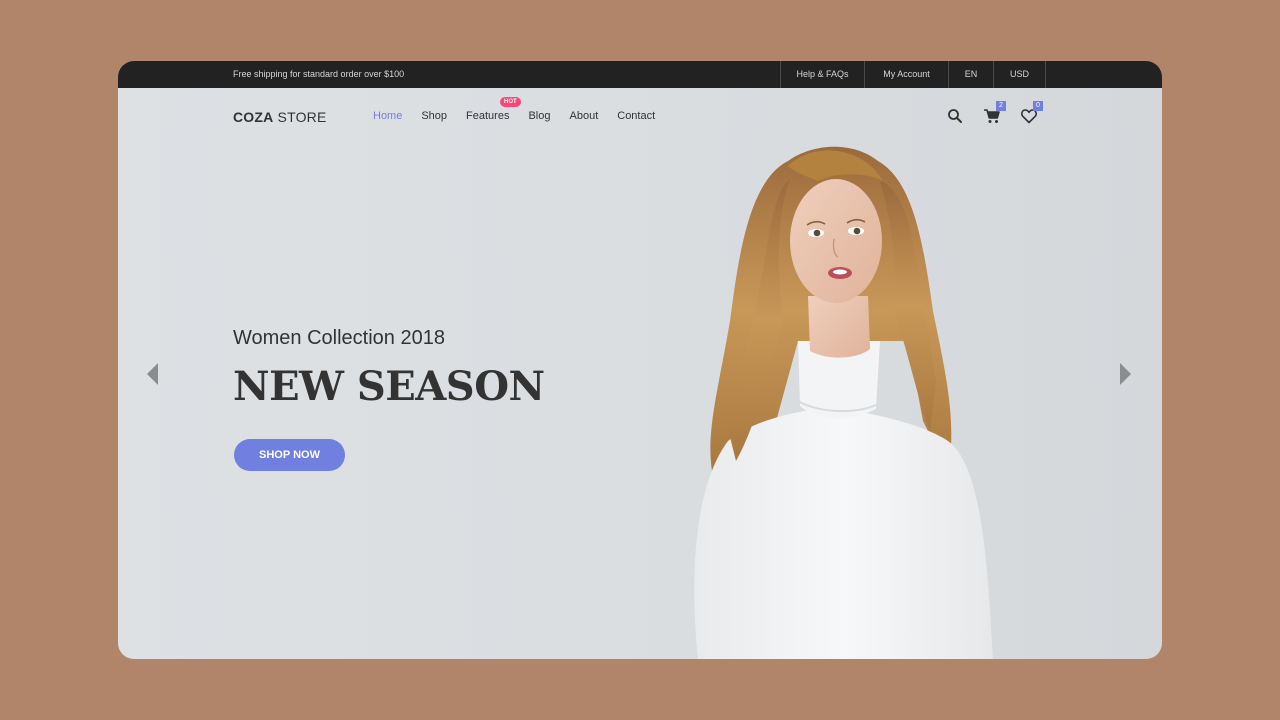 The height and width of the screenshot is (720, 1280). Describe the element at coordinates (970, 74) in the screenshot. I see `language-selector: EN` at that location.